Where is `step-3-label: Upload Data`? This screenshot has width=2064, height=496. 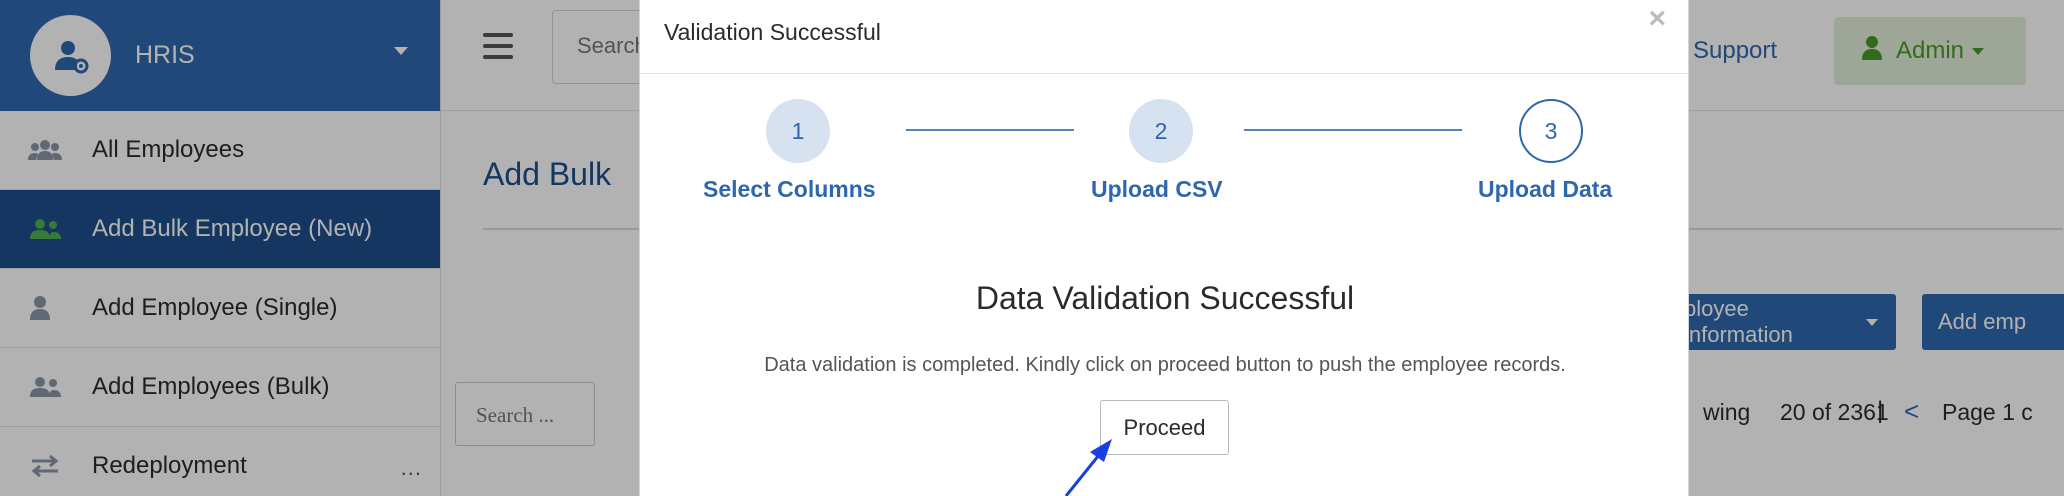
step-3-label: Upload Data is located at coordinates (1545, 189).